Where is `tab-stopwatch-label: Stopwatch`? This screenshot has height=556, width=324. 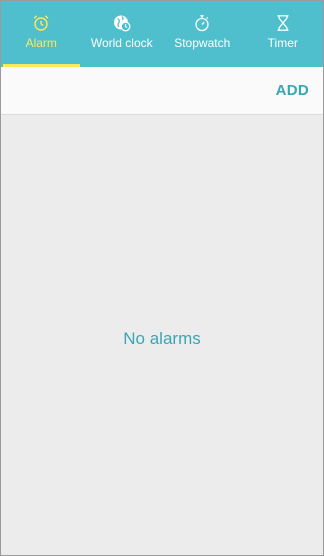 tab-stopwatch-label: Stopwatch is located at coordinates (202, 43).